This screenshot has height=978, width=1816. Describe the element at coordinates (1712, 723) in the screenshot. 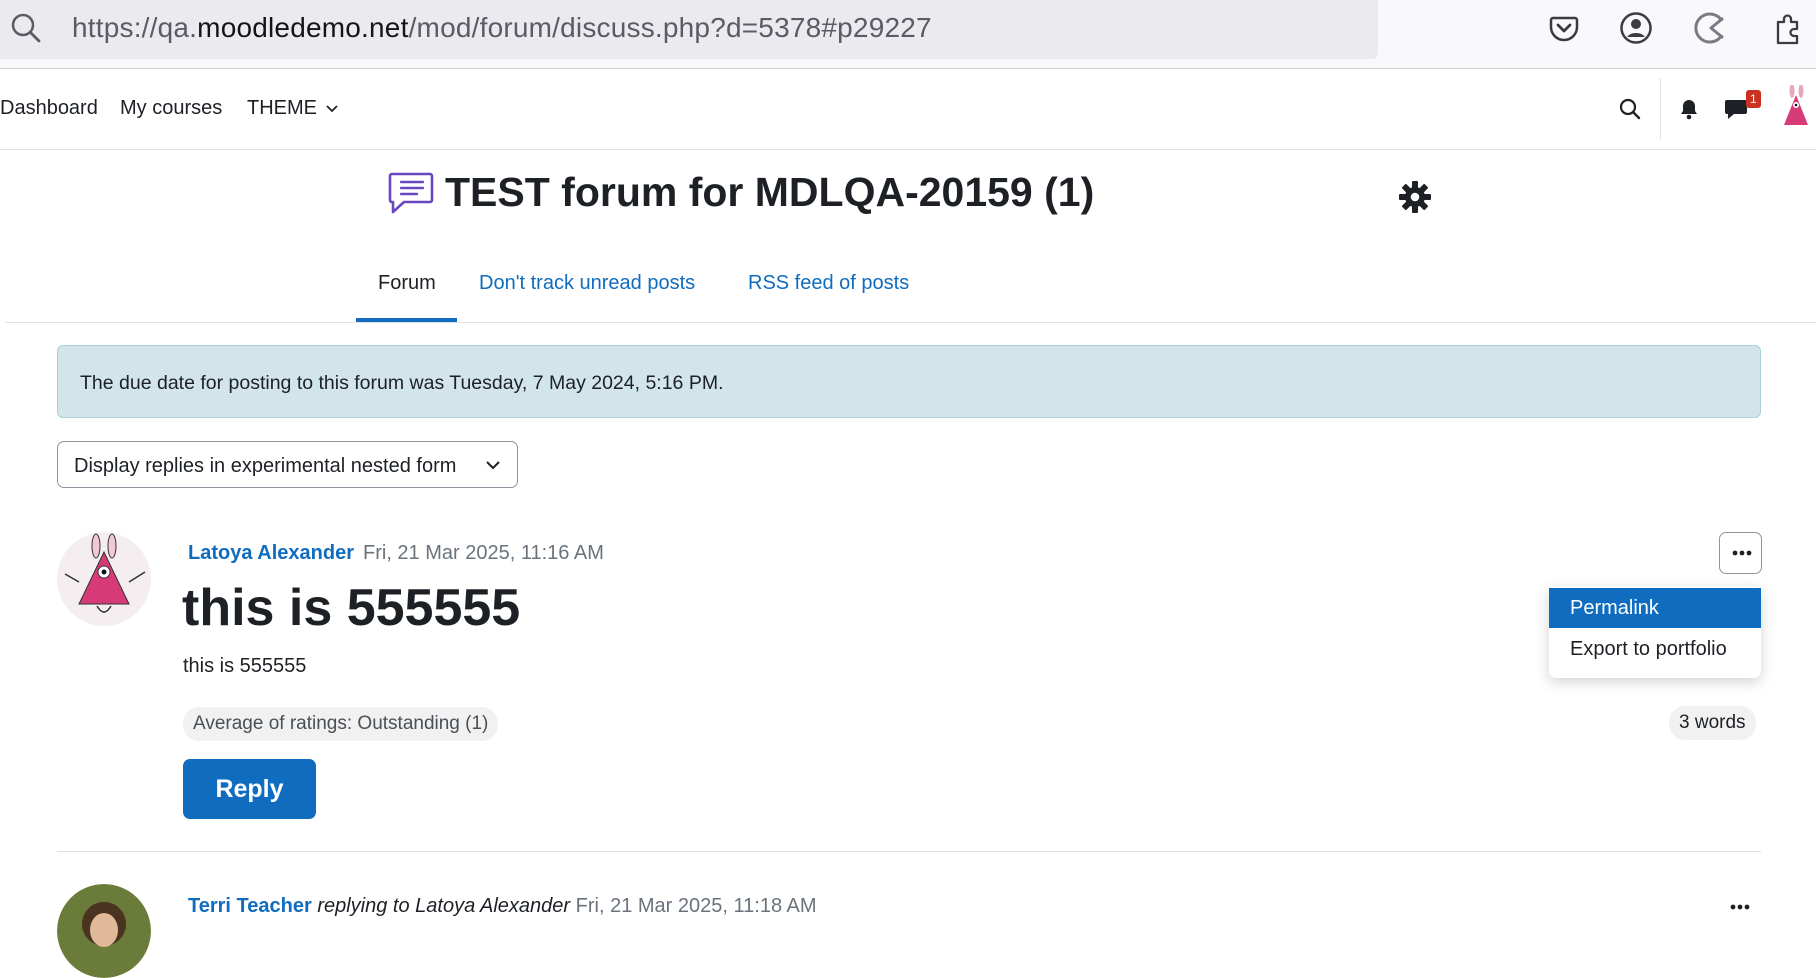

I see `word-count: 3 words` at that location.